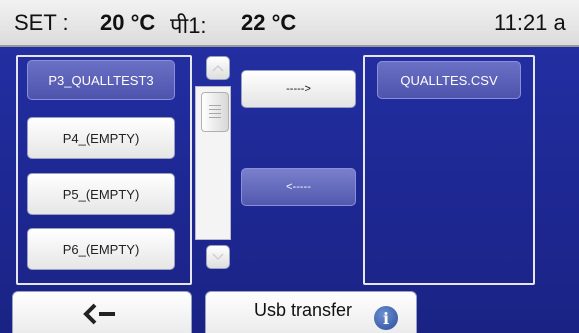 Image resolution: width=579 pixels, height=333 pixels. Describe the element at coordinates (269, 22) in the screenshot. I see `probe-temperature: 22 °C` at that location.